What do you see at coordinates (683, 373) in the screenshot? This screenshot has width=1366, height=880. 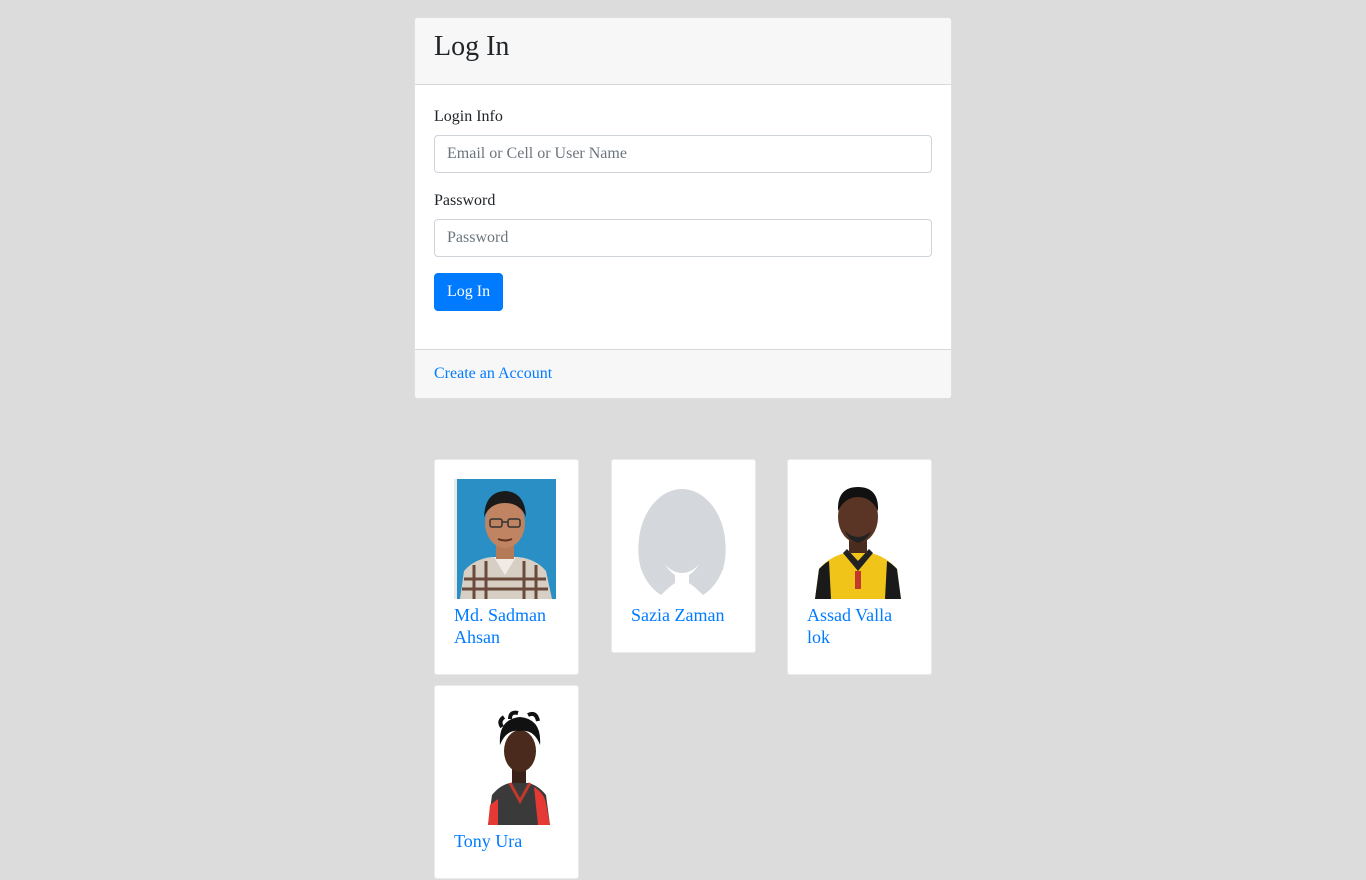 I see `login-card-footer: Create an Account` at bounding box center [683, 373].